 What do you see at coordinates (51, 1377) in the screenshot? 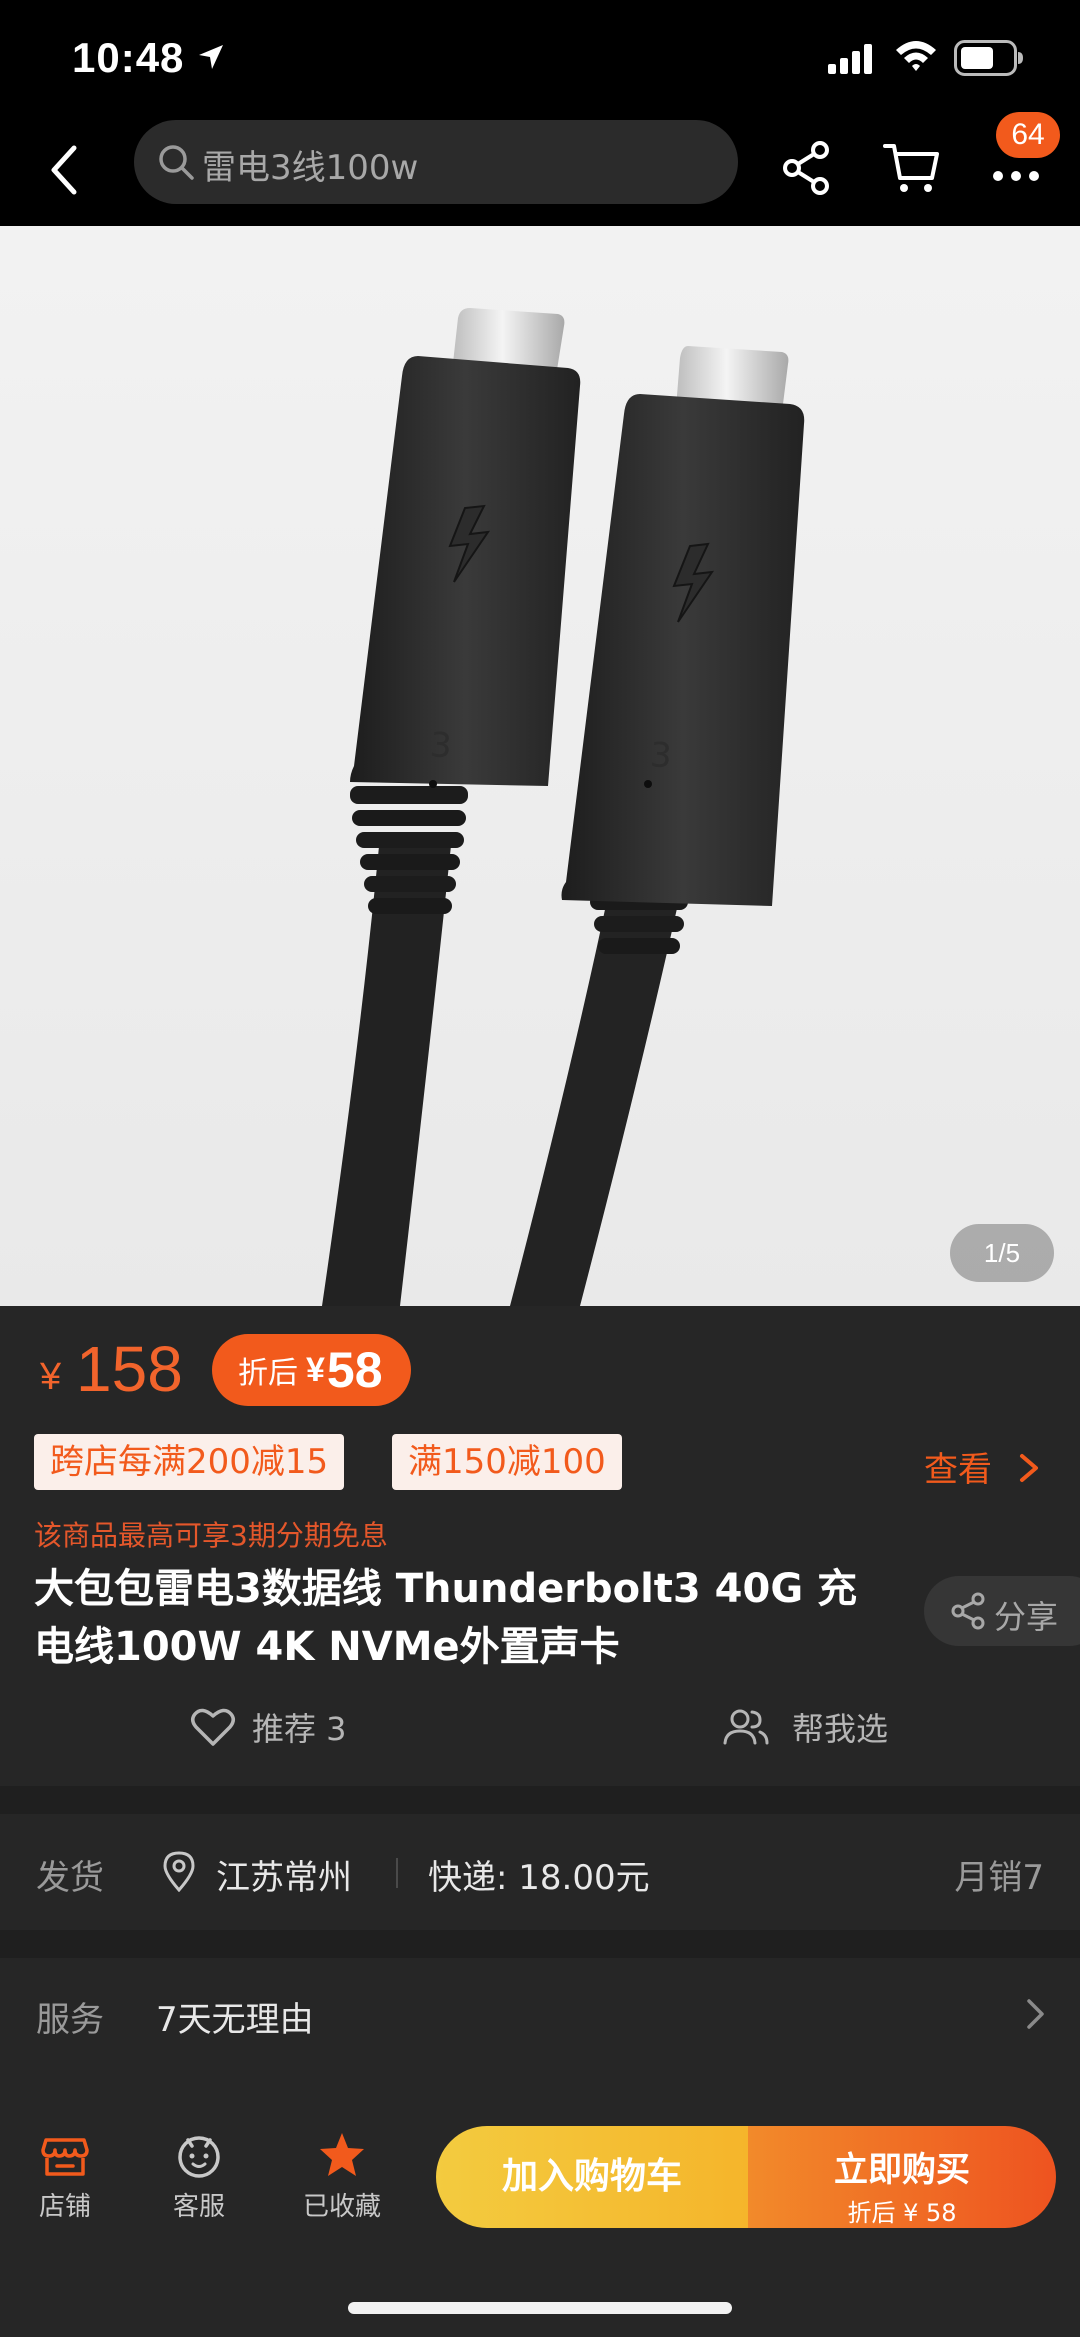
I see `price-currency: ¥` at bounding box center [51, 1377].